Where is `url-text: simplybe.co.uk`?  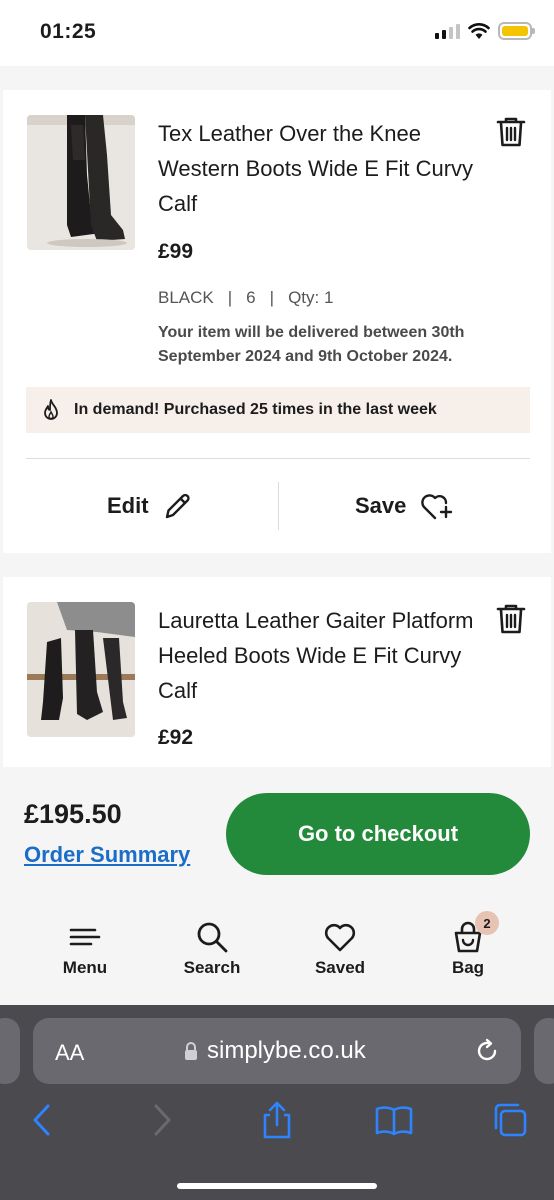 url-text: simplybe.co.uk is located at coordinates (286, 1050).